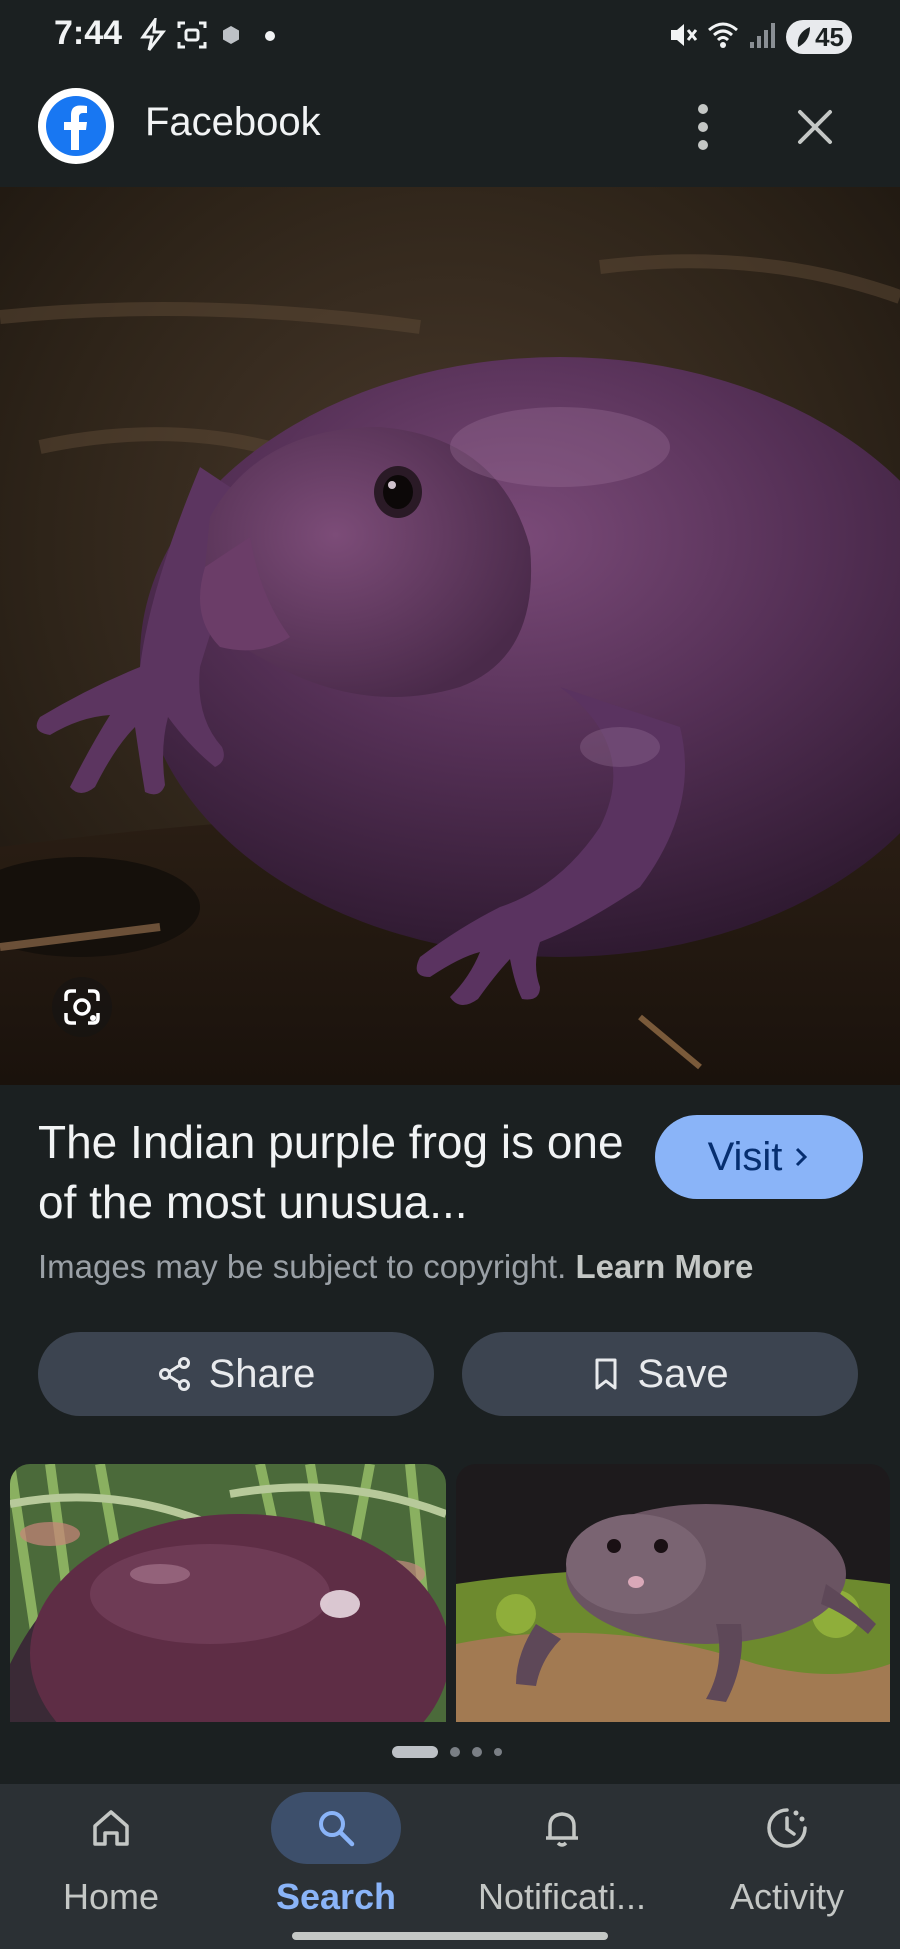 The width and height of the screenshot is (900, 1949). I want to click on activity-icon, so click(787, 1828).